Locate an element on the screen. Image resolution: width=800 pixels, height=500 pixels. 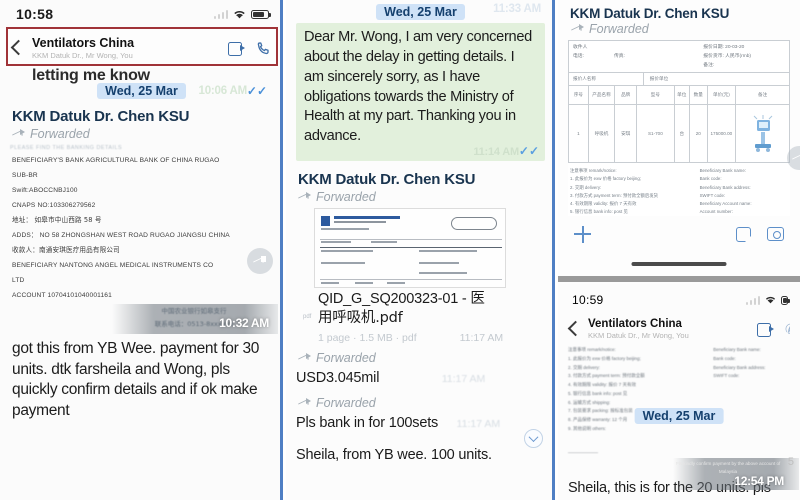
form-cell: 安琪 is located at coordinates (626, 134).